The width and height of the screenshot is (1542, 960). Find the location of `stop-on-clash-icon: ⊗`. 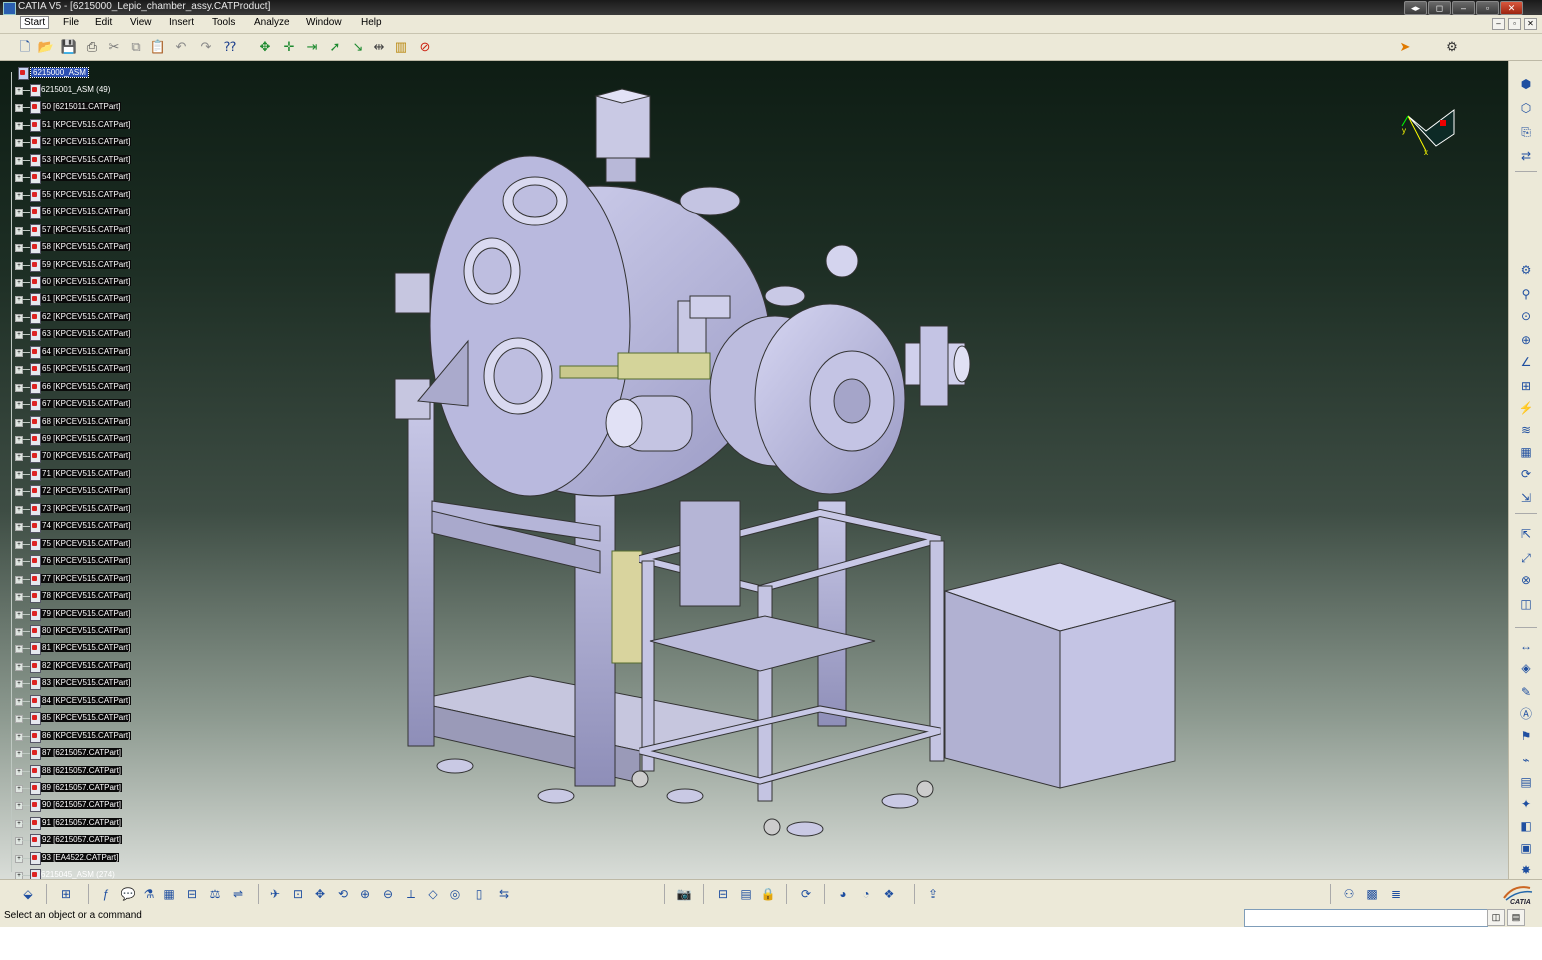

stop-on-clash-icon: ⊗ is located at coordinates (1526, 580).